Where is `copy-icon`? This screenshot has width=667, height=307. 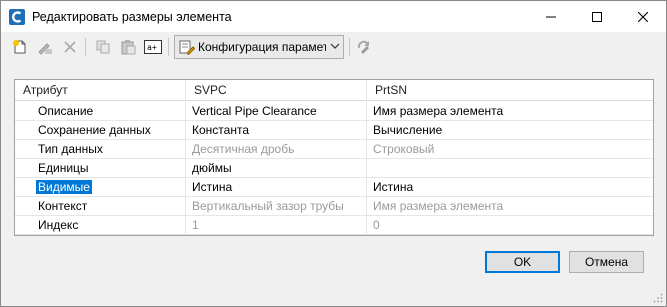
copy-icon is located at coordinates (103, 47).